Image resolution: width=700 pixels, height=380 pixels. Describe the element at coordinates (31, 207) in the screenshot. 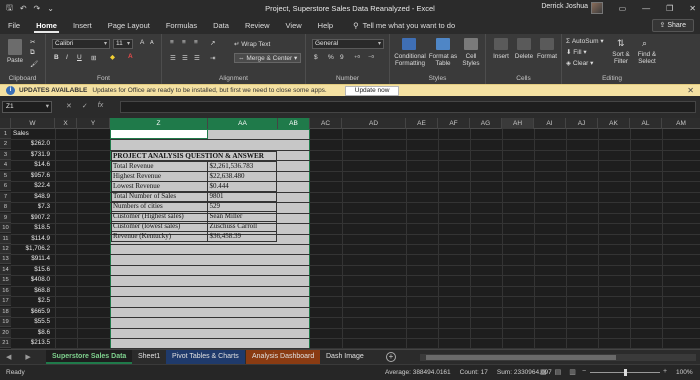

I see `sales-cell: $7.3` at that location.